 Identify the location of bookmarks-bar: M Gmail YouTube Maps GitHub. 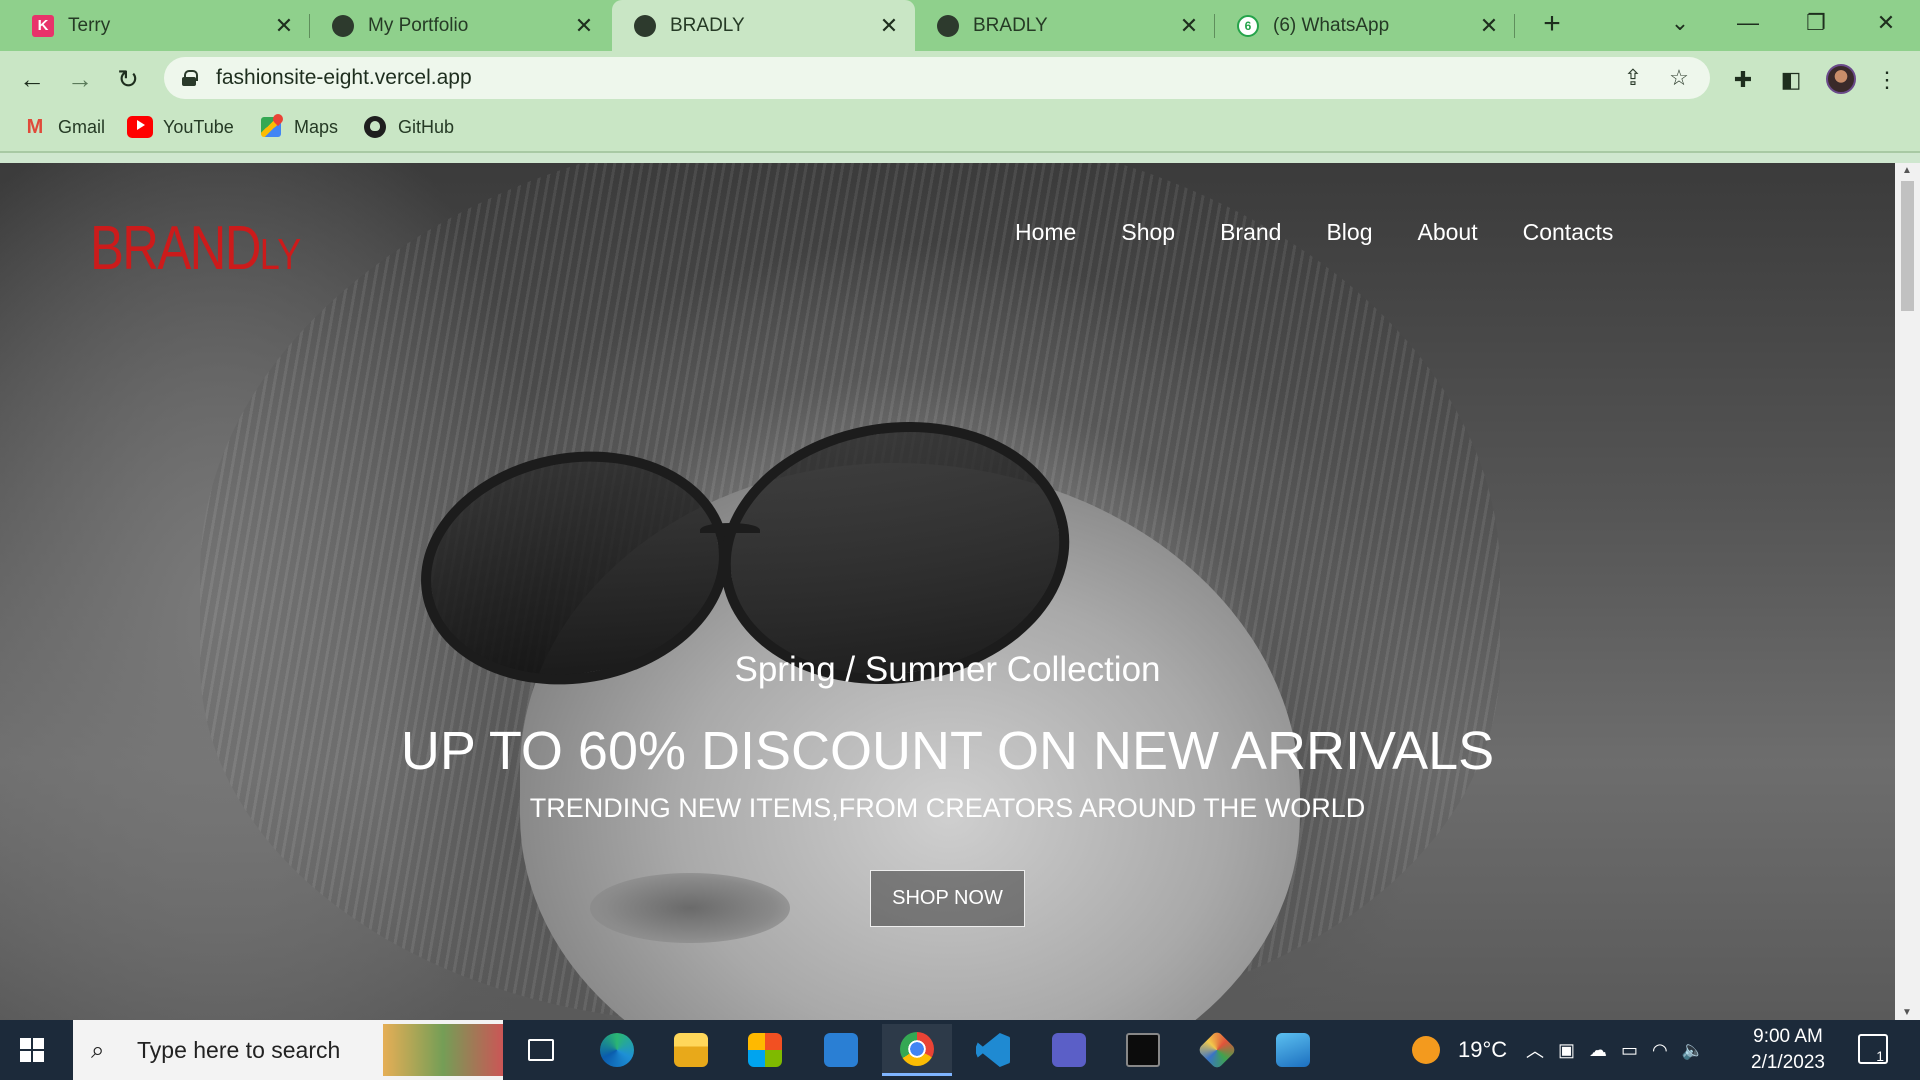
(960, 130).